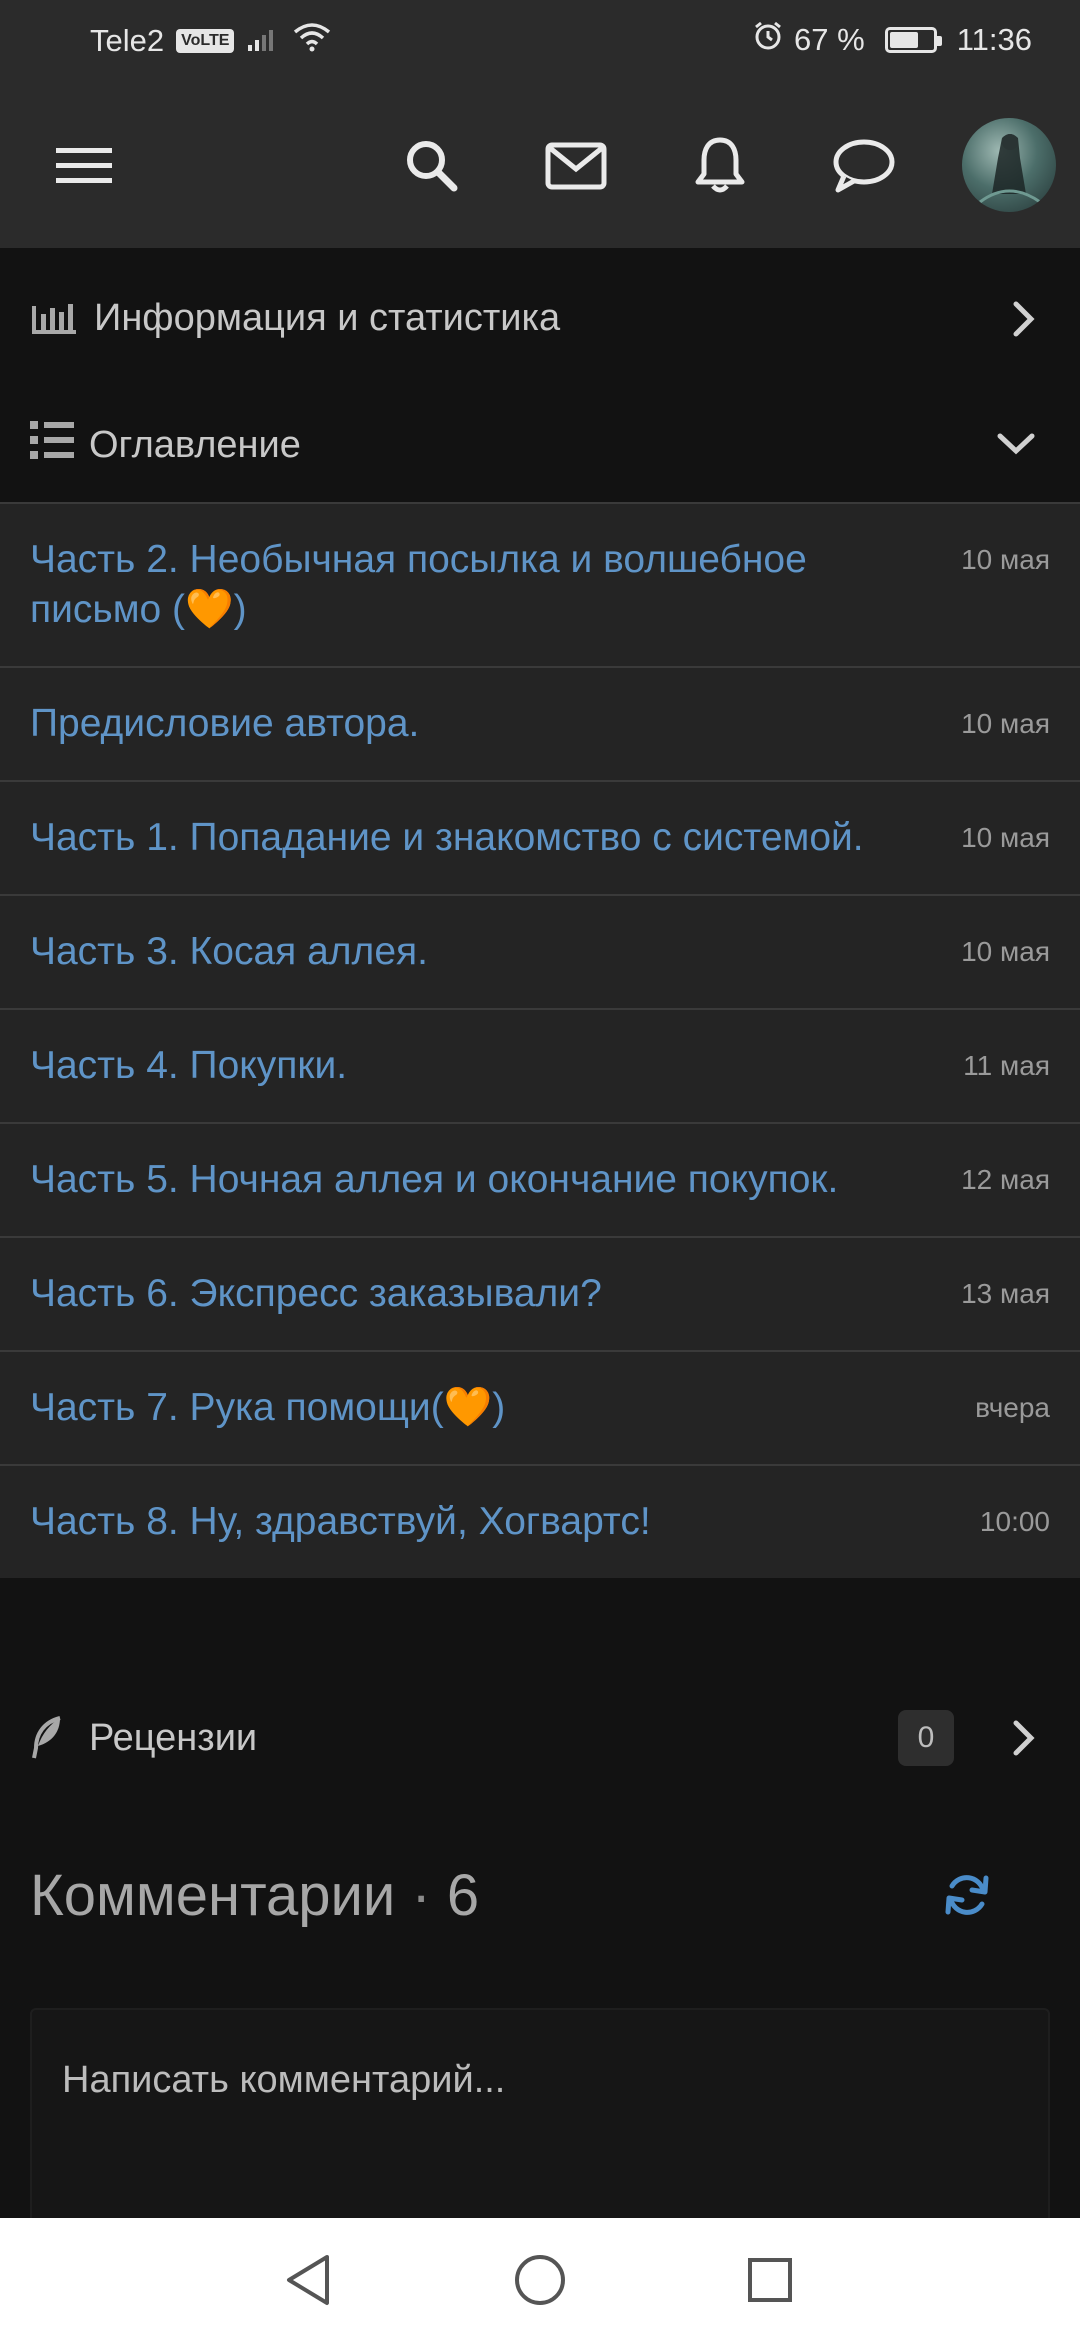 The image size is (1080, 2340). I want to click on refresh-icon, so click(967, 1897).